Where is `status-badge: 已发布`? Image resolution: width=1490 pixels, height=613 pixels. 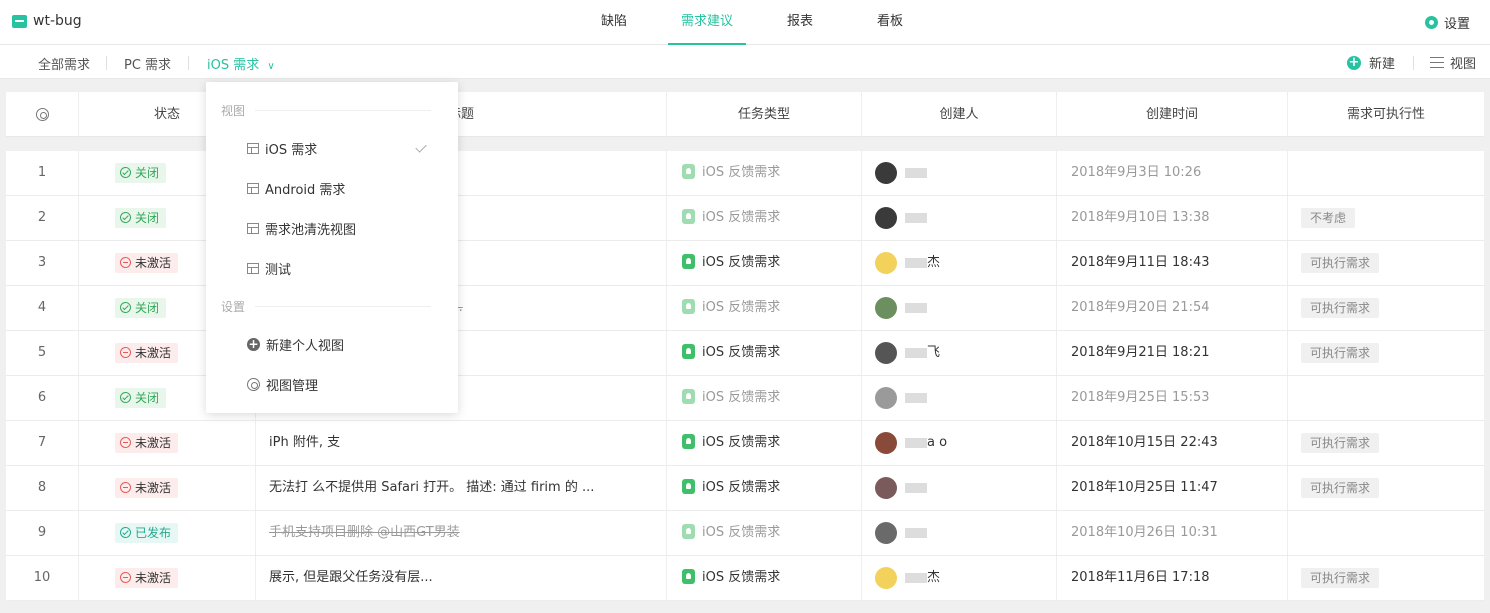
status-badge: 已发布 is located at coordinates (147, 532).